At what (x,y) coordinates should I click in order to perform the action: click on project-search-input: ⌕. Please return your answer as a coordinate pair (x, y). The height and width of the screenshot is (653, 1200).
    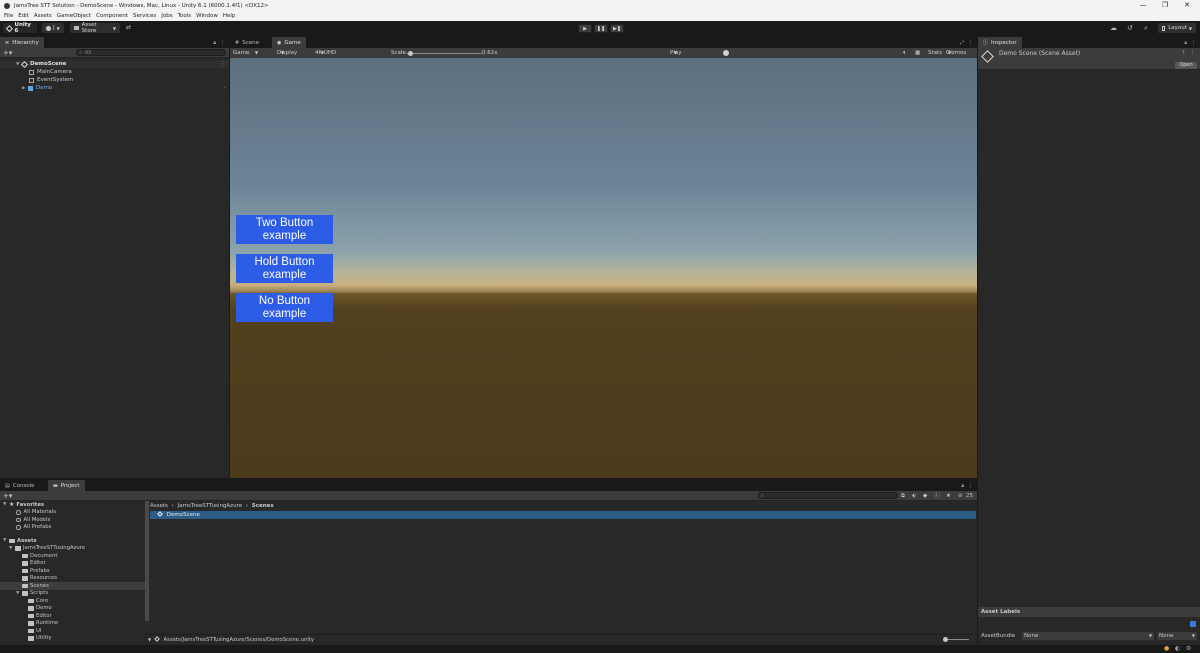
    Looking at the image, I should click on (828, 495).